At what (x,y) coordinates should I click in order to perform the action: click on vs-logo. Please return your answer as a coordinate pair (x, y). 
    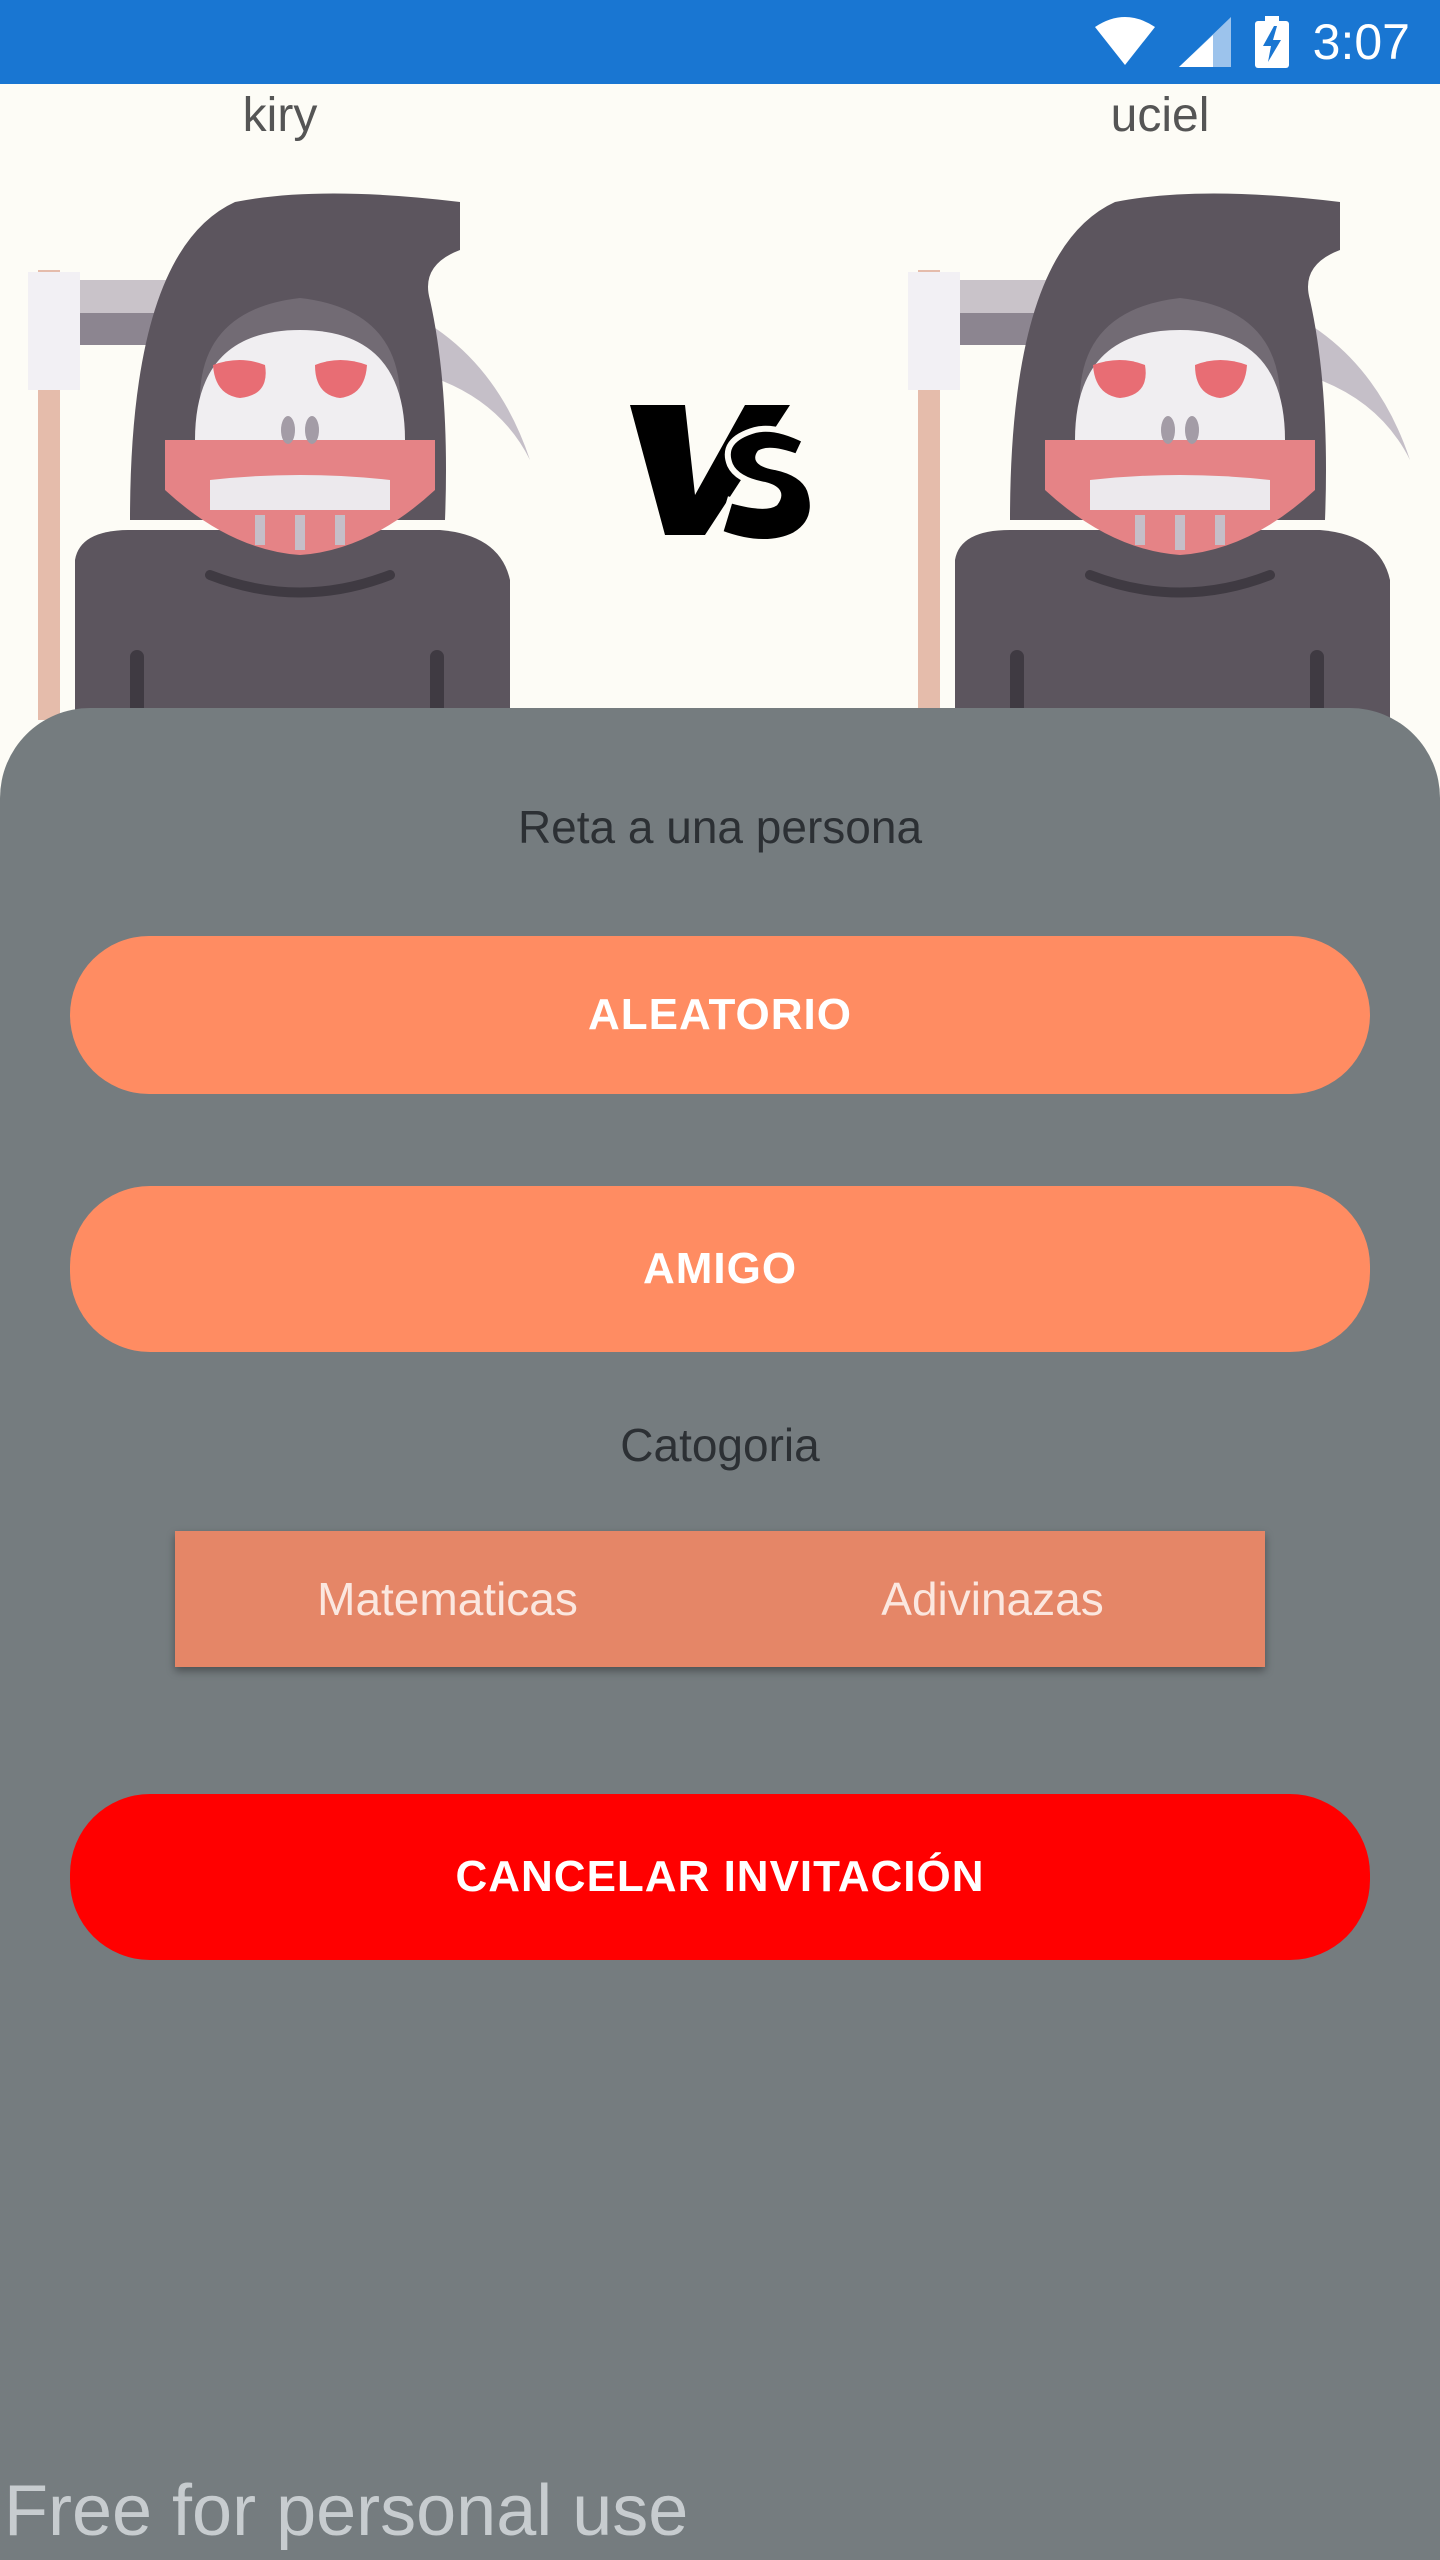
    Looking at the image, I should click on (722, 475).